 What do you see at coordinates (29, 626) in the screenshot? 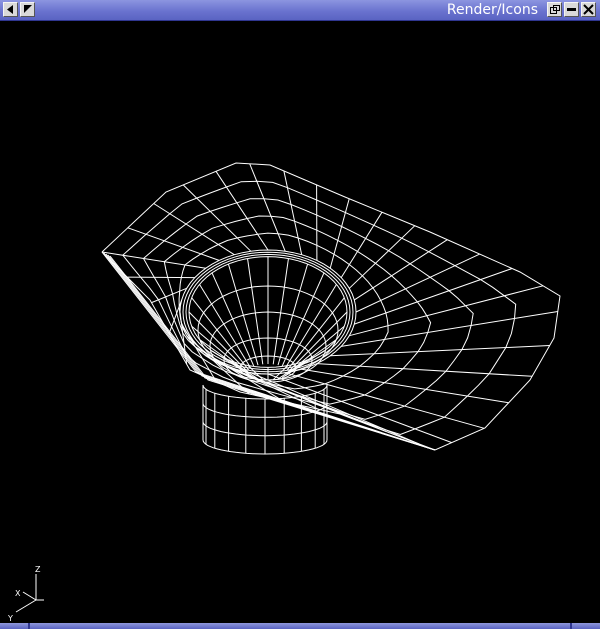
I see `border-notch-left` at bounding box center [29, 626].